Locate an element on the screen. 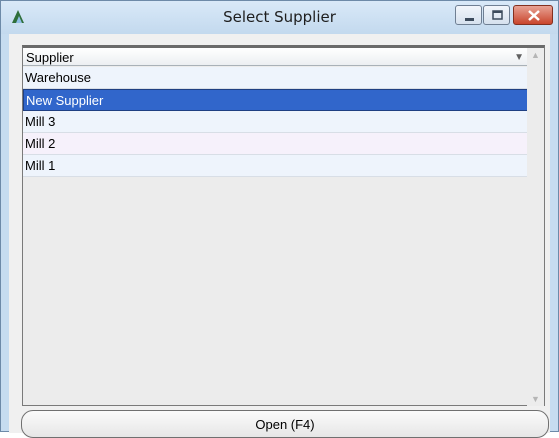  maximize-icon is located at coordinates (497, 15).